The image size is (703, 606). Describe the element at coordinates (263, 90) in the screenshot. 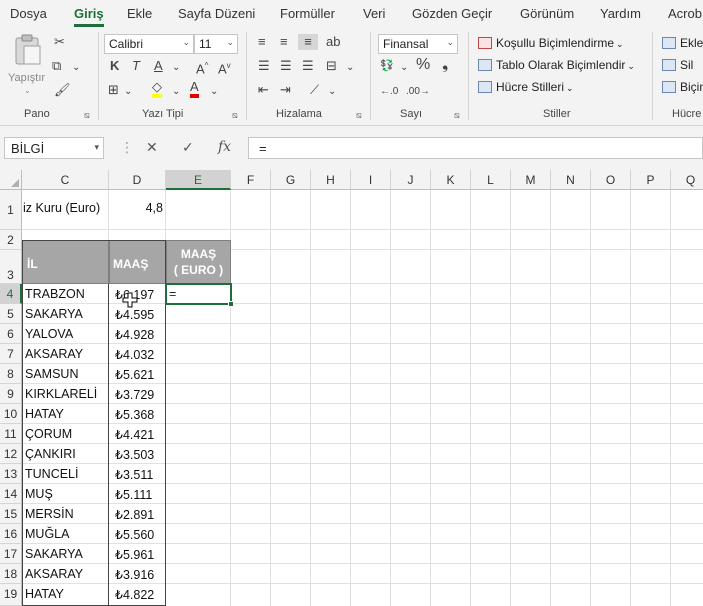

I see `decrease-indent-icon: ⇤` at that location.